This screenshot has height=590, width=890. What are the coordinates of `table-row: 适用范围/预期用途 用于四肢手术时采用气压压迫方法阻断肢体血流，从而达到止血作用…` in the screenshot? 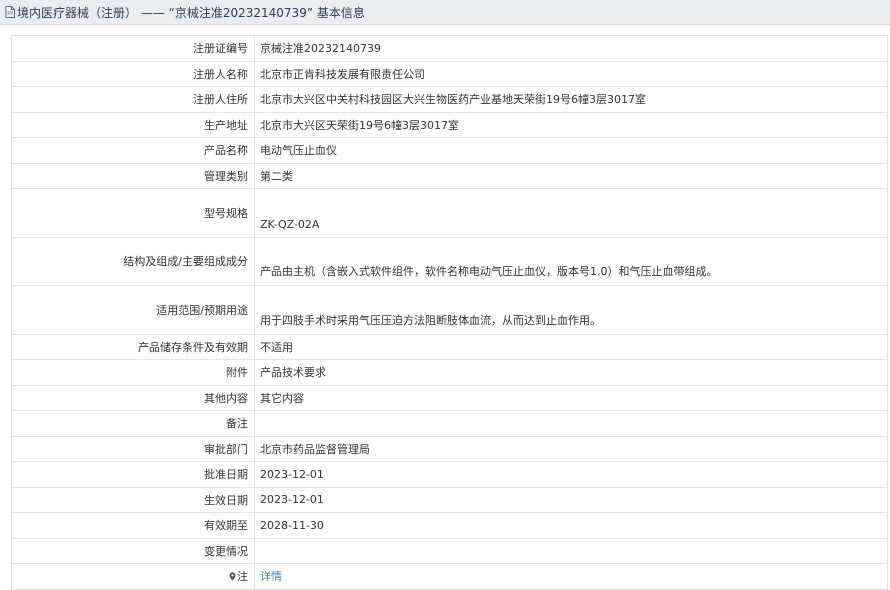 It's located at (449, 310).